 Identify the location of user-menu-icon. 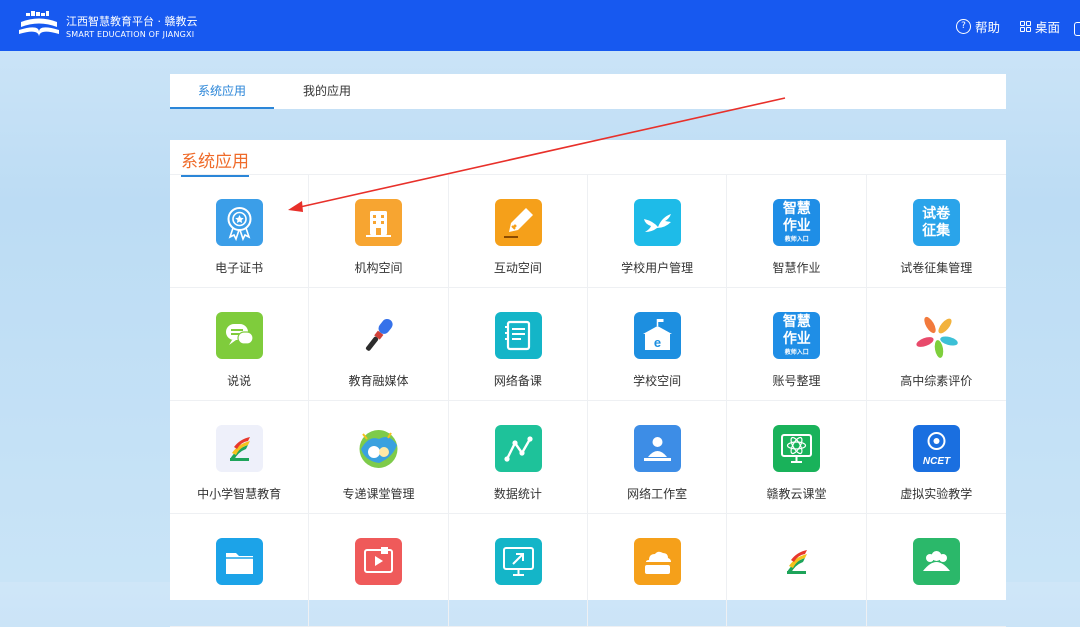
(1077, 29).